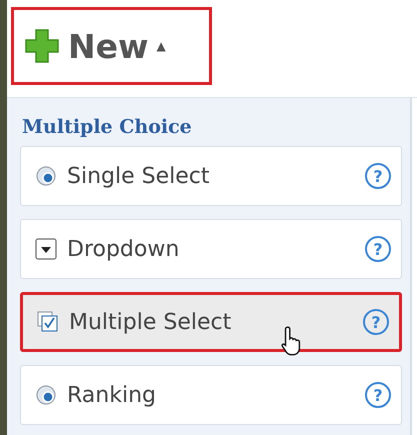  What do you see at coordinates (211, 395) in the screenshot?
I see `menu-item: Ranking ?` at bounding box center [211, 395].